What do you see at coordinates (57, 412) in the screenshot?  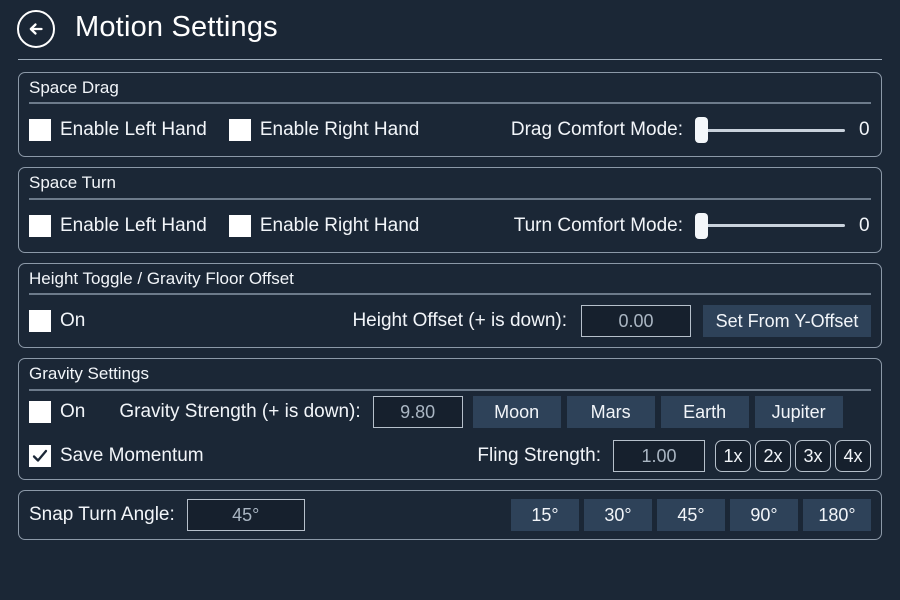 I see `toggle-gravity-on: On` at bounding box center [57, 412].